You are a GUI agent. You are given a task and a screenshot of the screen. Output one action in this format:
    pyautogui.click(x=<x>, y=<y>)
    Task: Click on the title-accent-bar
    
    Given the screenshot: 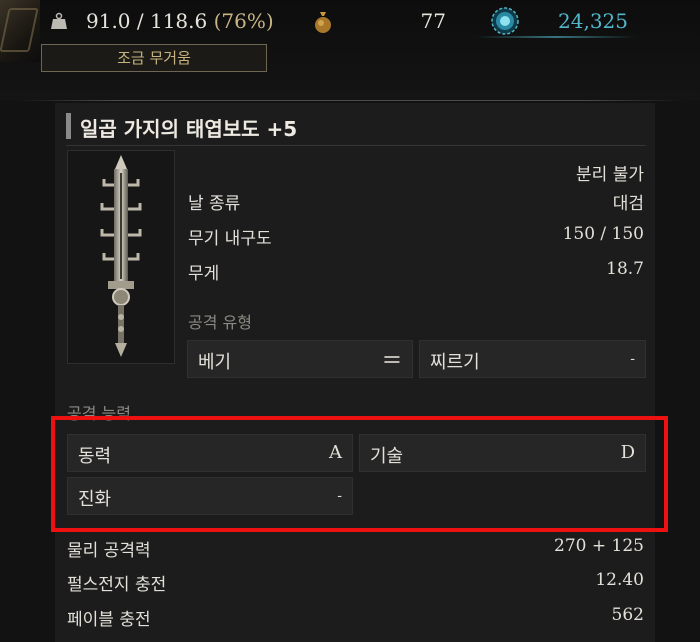 What is the action you would take?
    pyautogui.click(x=68, y=126)
    